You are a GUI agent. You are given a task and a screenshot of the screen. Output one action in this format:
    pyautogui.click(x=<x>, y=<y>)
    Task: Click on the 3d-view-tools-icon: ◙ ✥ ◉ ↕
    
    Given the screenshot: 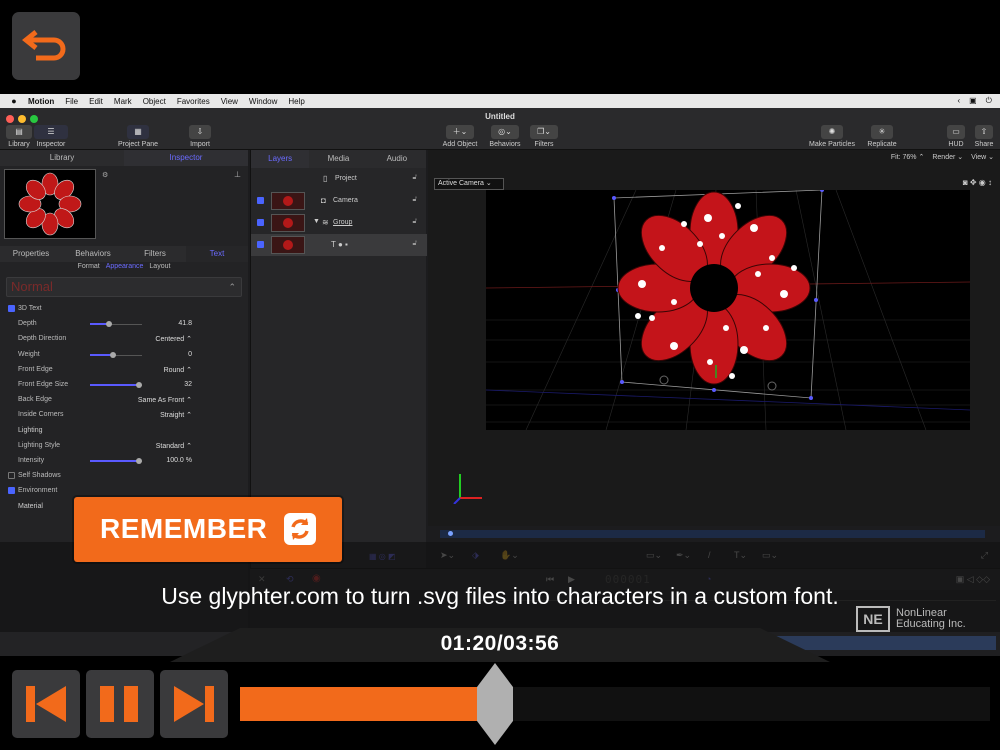 What is the action you would take?
    pyautogui.click(x=977, y=182)
    